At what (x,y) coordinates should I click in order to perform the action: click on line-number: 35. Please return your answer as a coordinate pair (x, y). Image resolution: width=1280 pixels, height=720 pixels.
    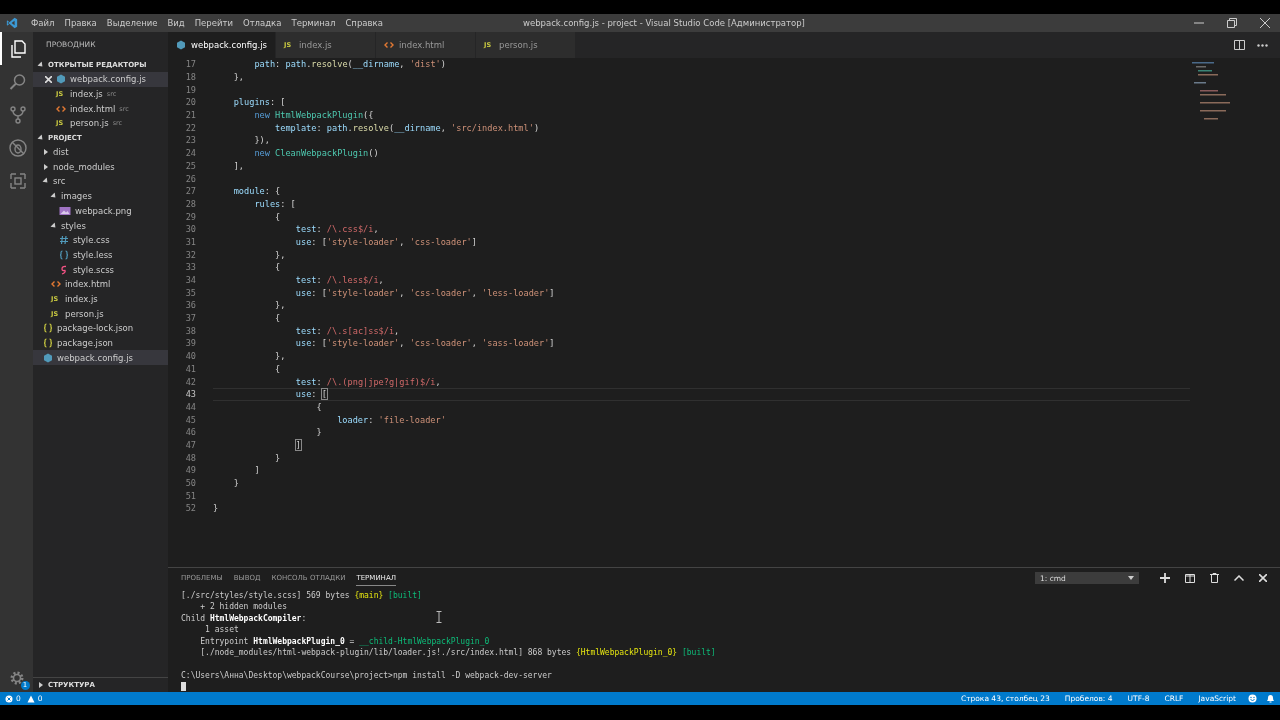
    Looking at the image, I should click on (190, 292).